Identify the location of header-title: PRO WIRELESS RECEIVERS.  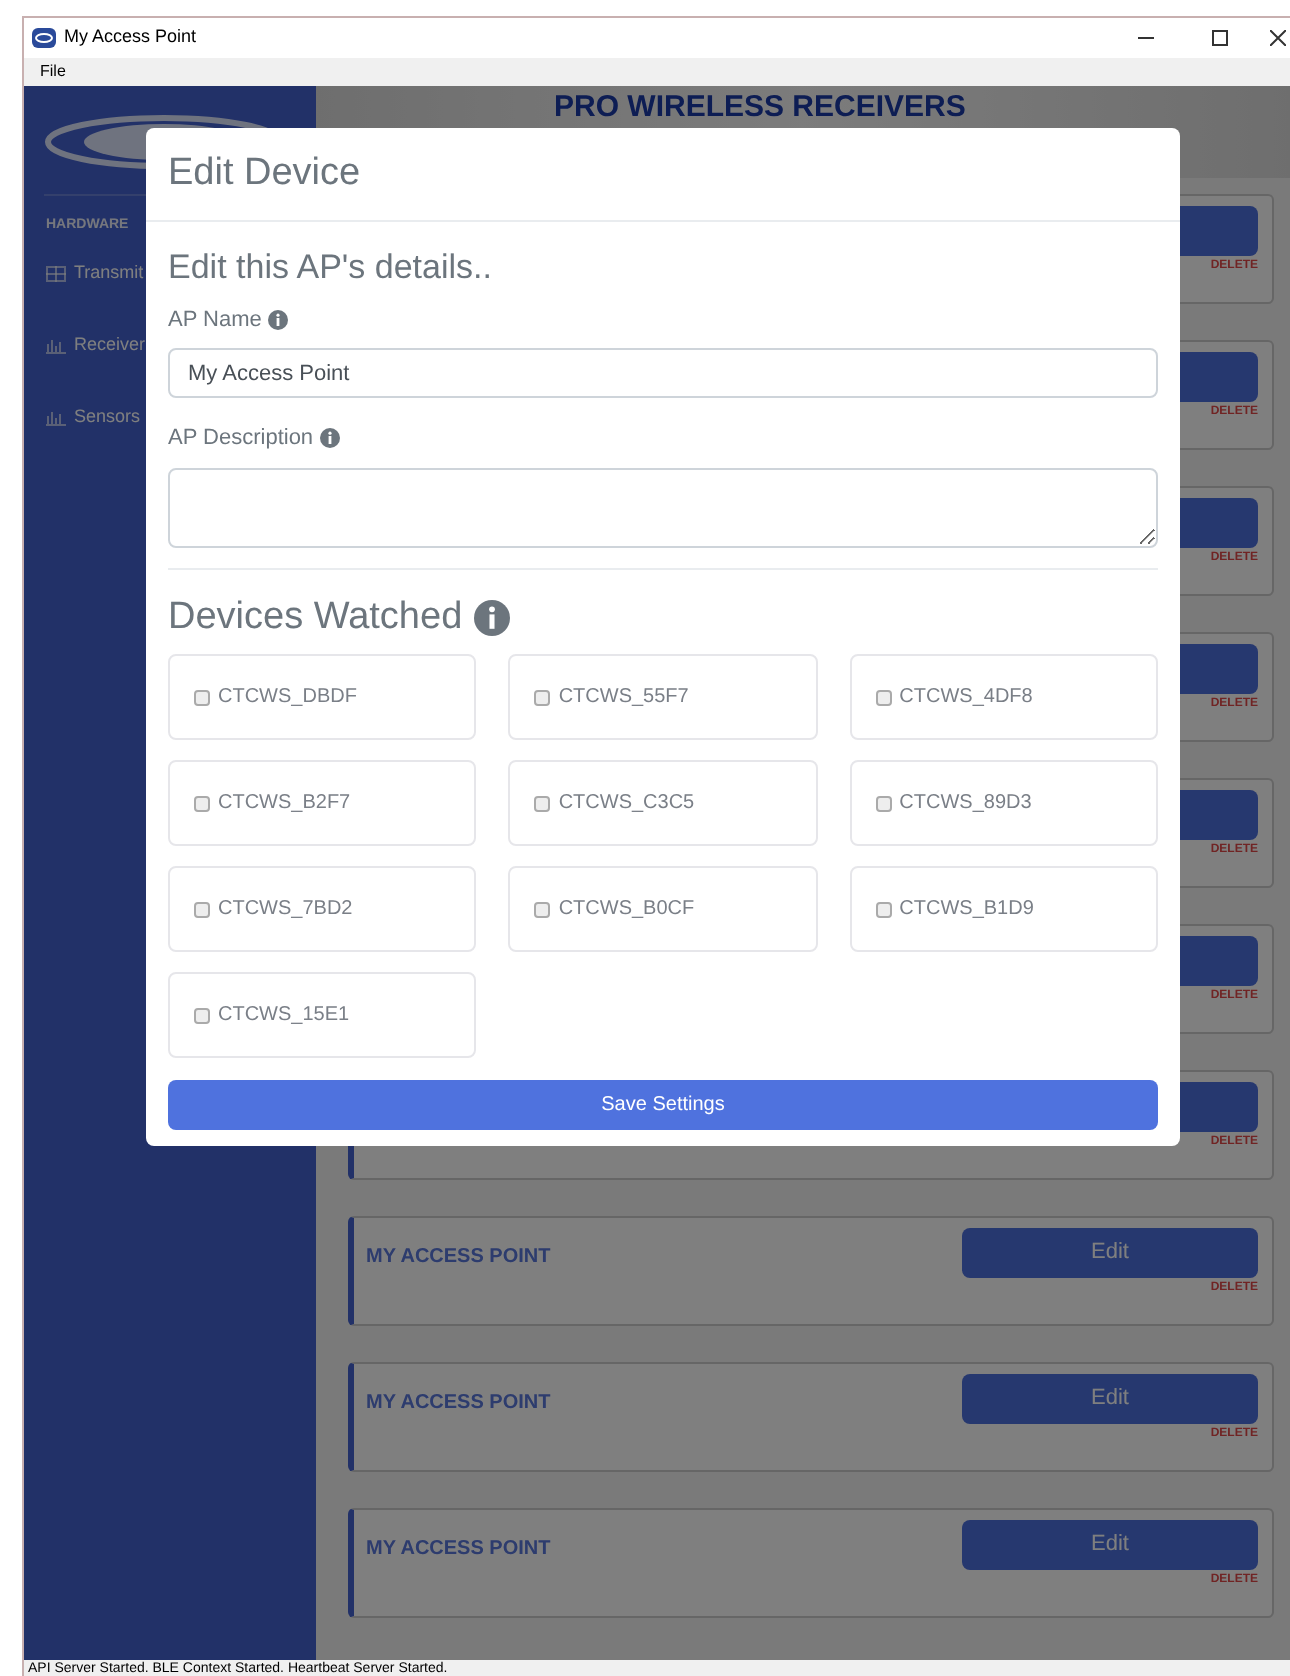
(760, 107).